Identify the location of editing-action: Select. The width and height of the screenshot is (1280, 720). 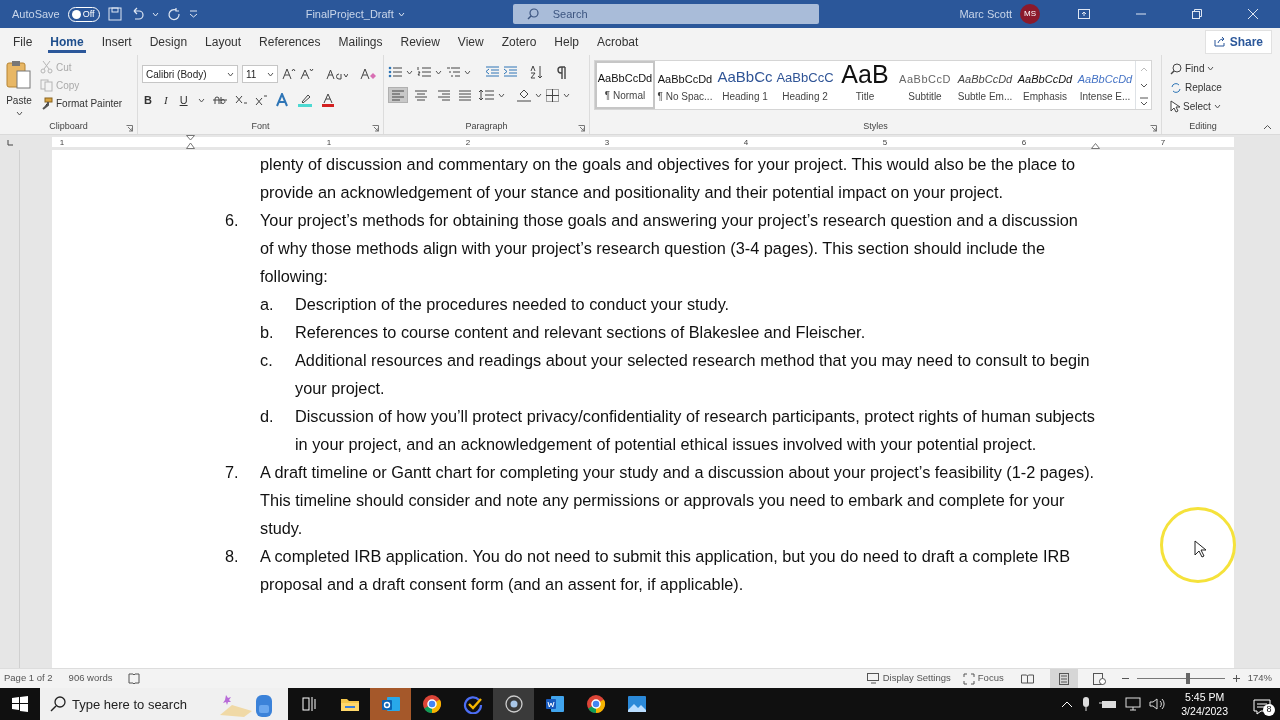
(1203, 106).